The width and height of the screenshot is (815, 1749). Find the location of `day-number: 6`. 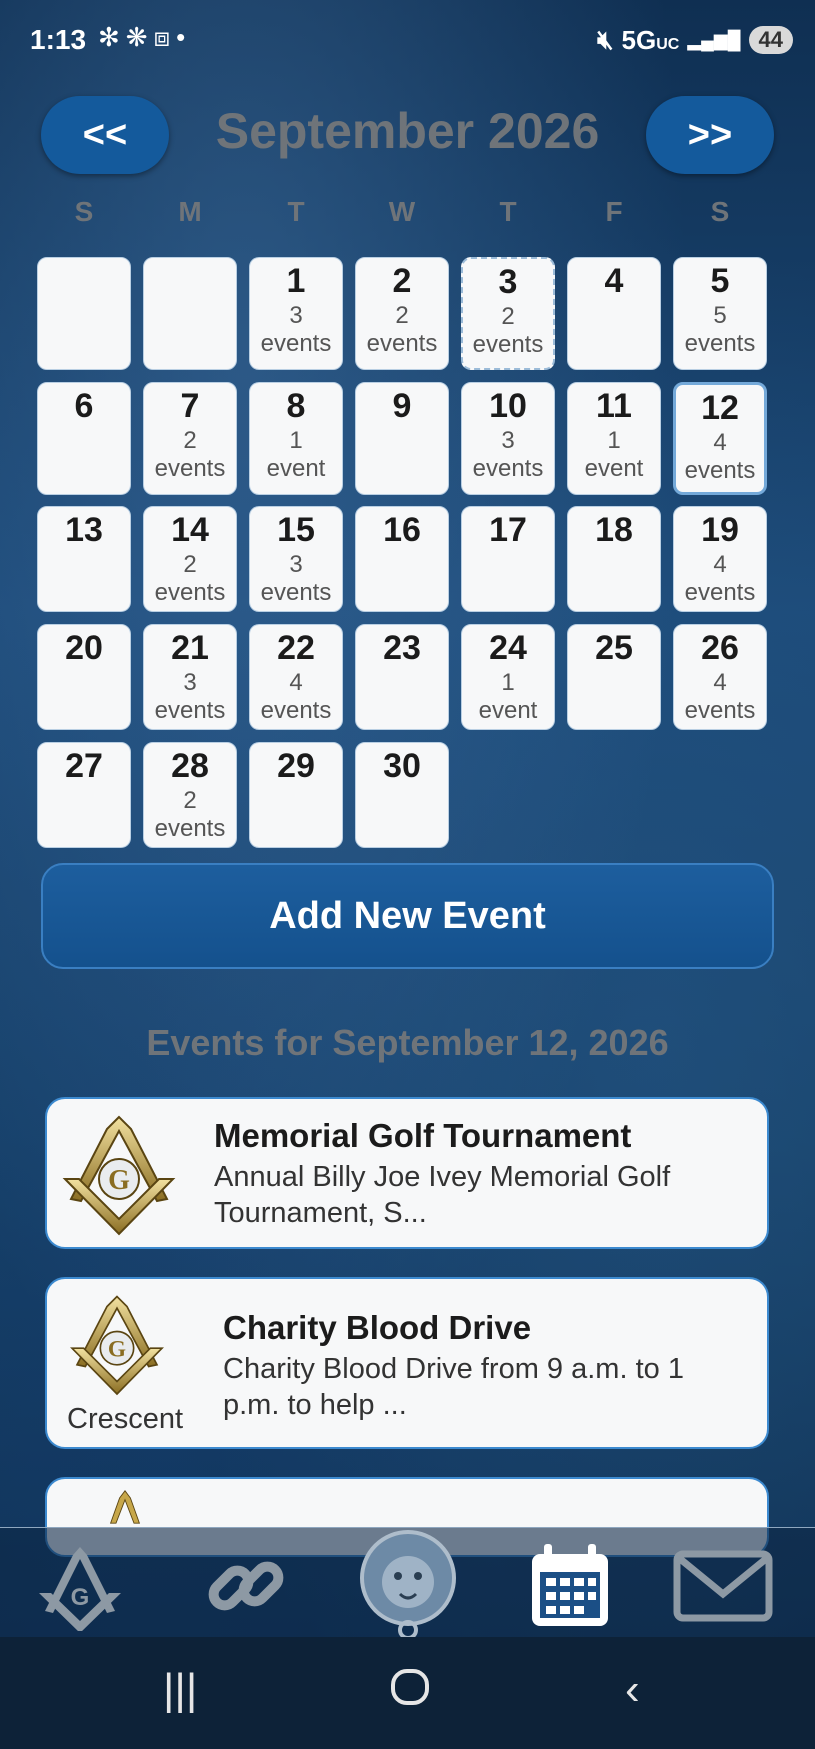

day-number: 6 is located at coordinates (84, 406).